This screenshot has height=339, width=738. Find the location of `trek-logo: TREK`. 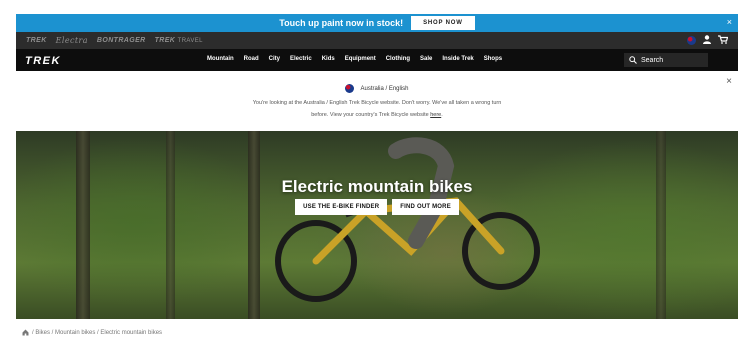

trek-logo: TREK is located at coordinates (43, 61).